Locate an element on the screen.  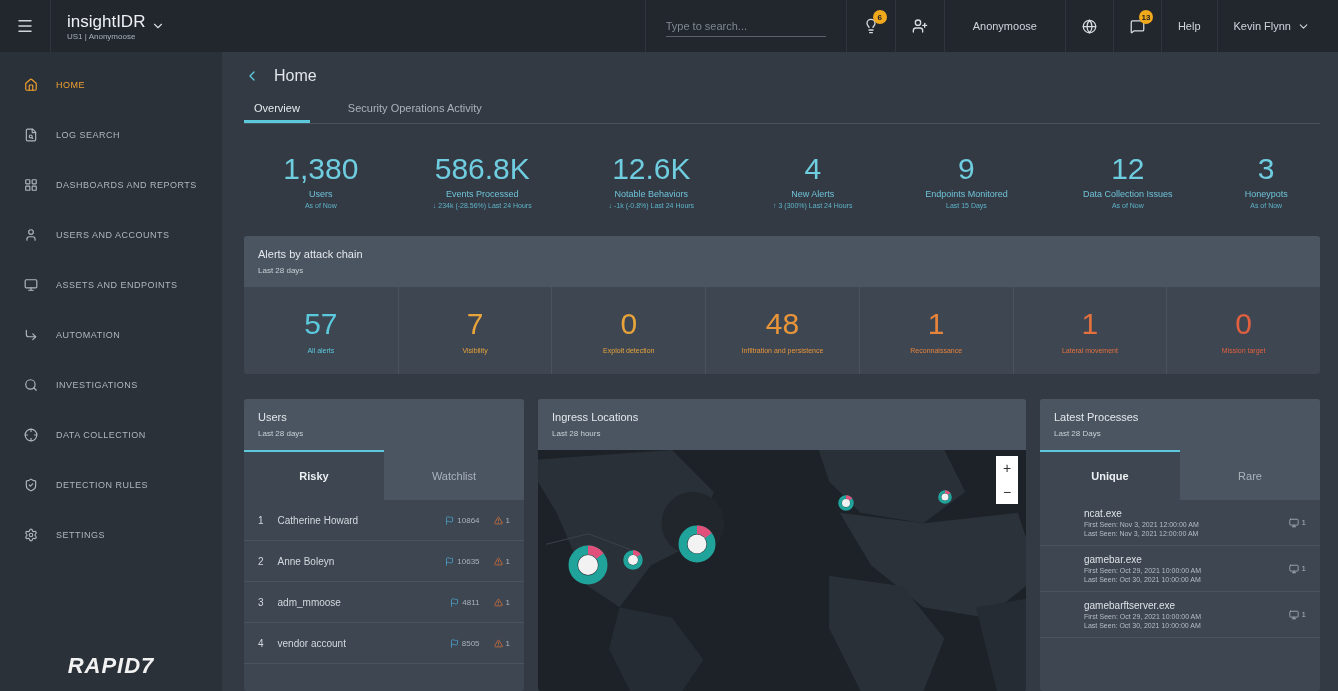
flag-count: 10635 is located at coordinates (468, 561).